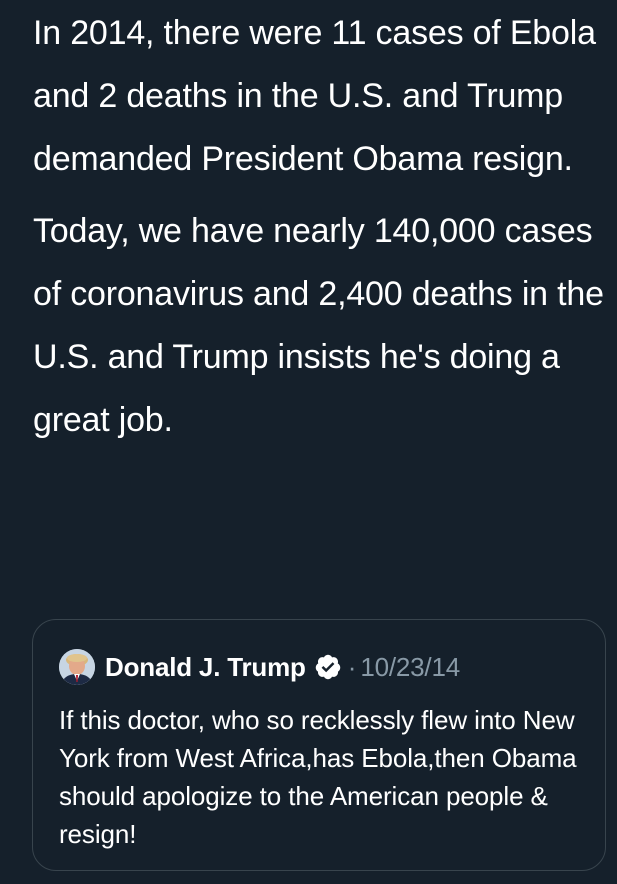 Image resolution: width=617 pixels, height=884 pixels. Describe the element at coordinates (327, 667) in the screenshot. I see `verified-badge-icon` at that location.